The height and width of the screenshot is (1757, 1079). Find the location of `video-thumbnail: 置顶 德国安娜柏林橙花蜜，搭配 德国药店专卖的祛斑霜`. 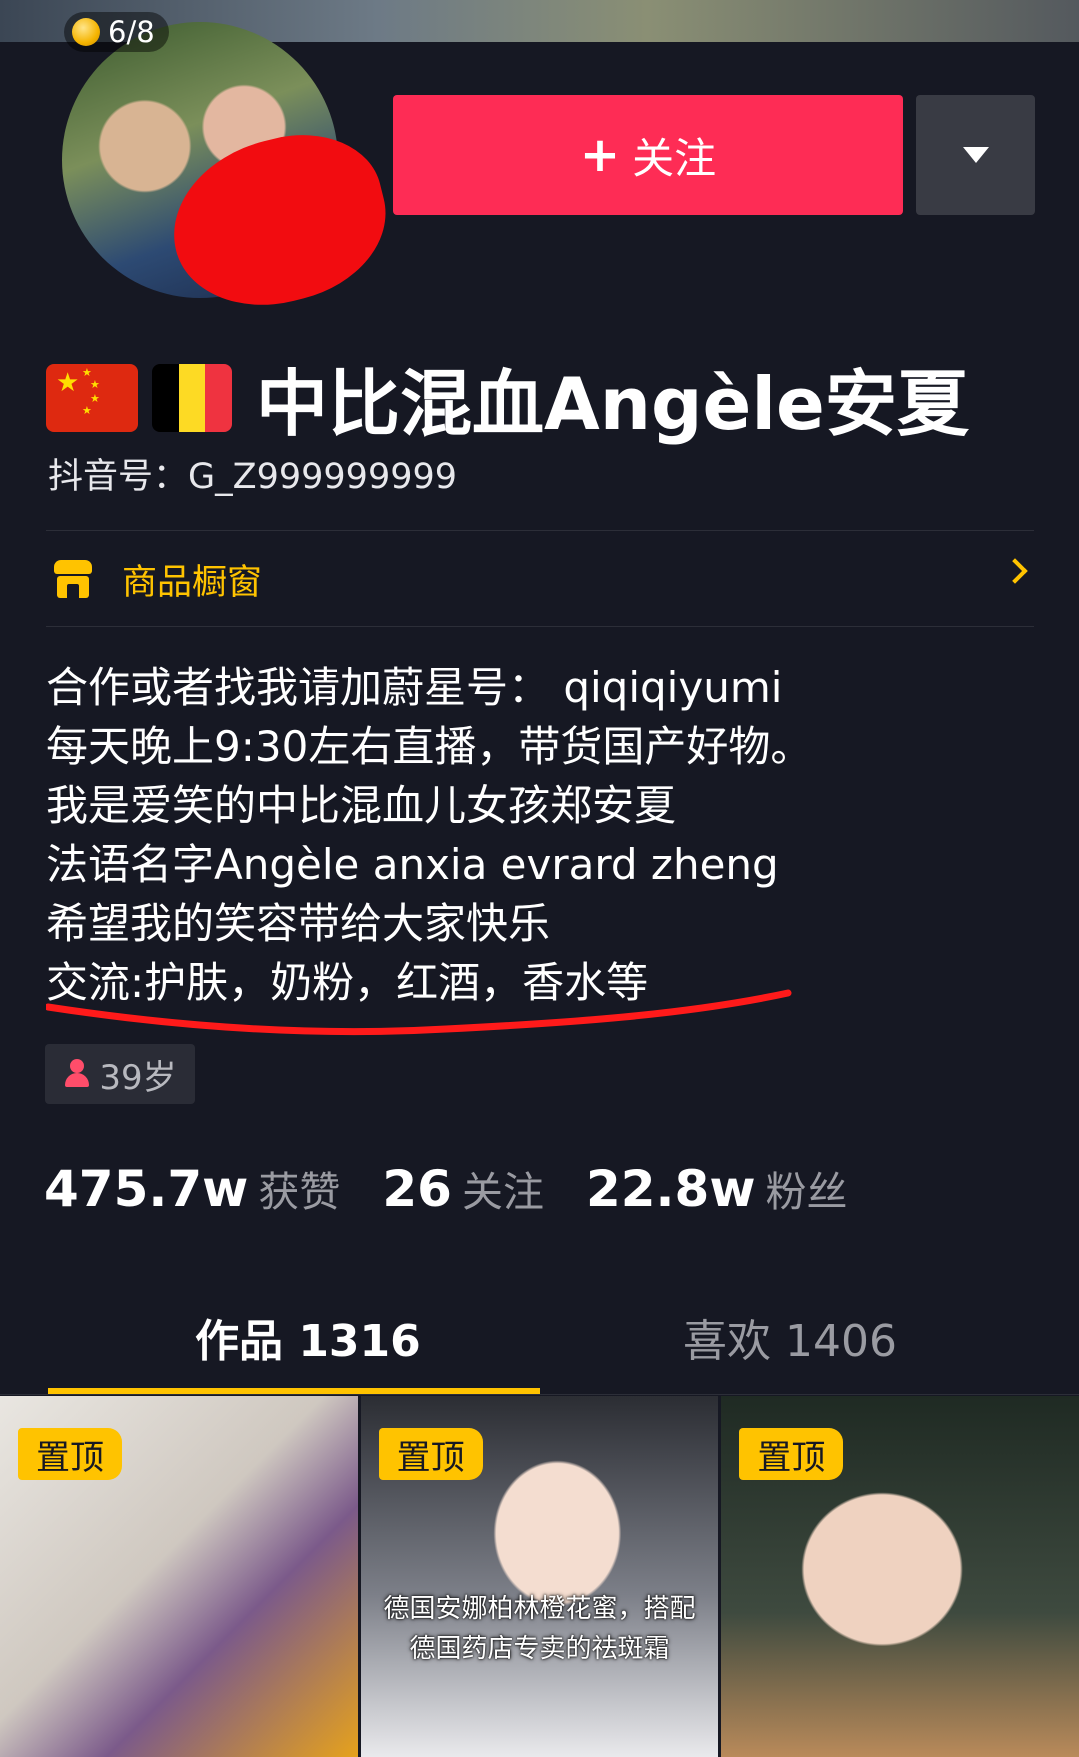

video-thumbnail: 置顶 德国安娜柏林橙花蜜，搭配 德国药店专卖的祛斑霜 is located at coordinates (539, 1576).